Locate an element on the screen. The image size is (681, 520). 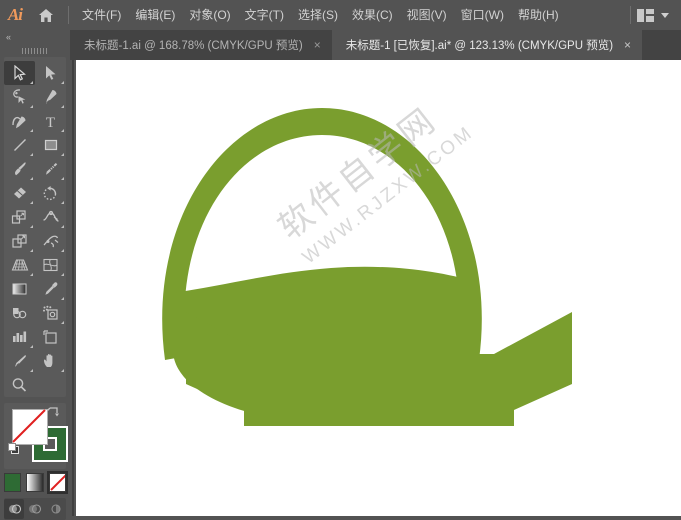
menu-select: 选择(S) is located at coordinates (318, 15).